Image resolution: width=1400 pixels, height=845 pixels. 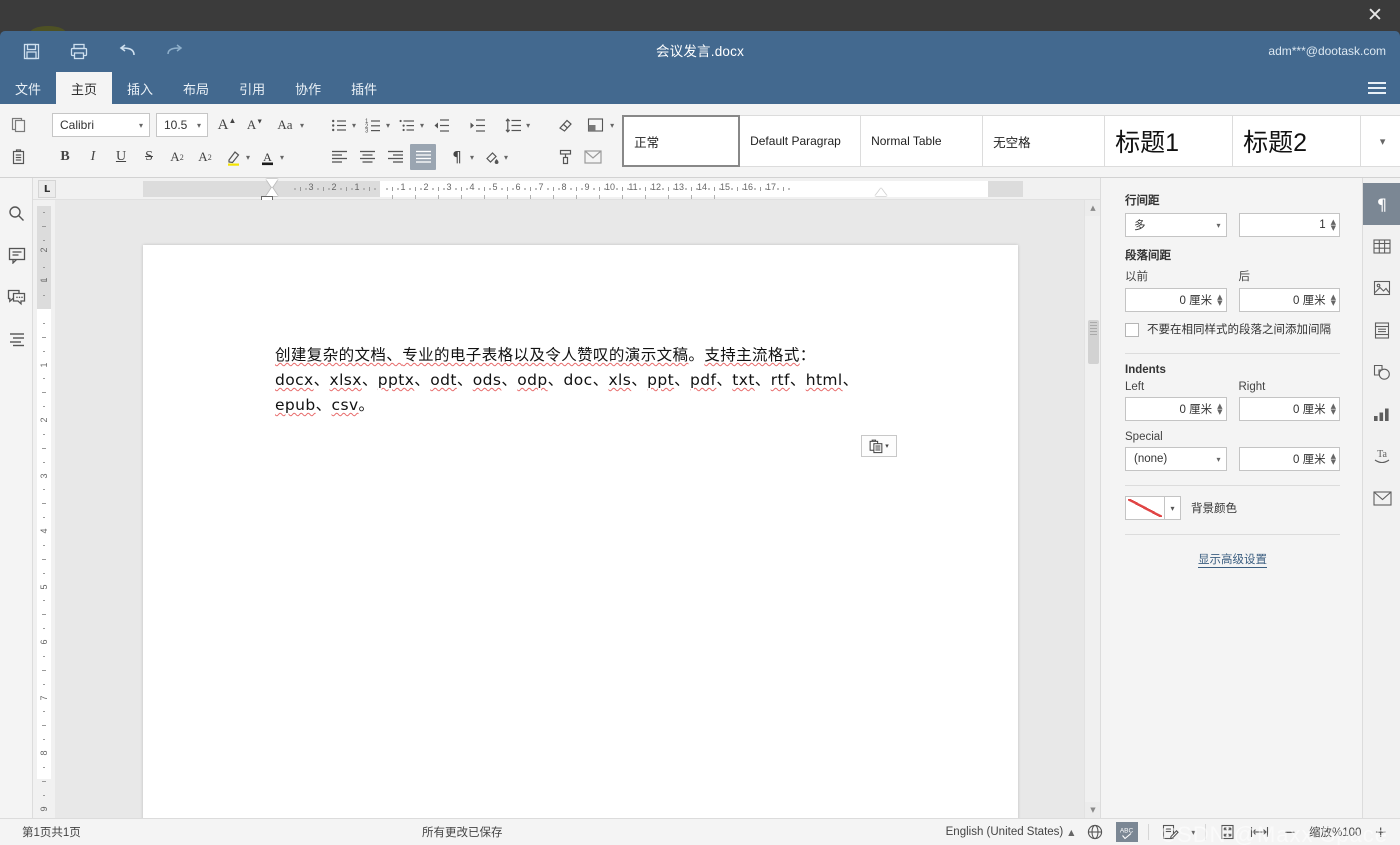 What do you see at coordinates (19, 125) in the screenshot?
I see `copy-icon` at bounding box center [19, 125].